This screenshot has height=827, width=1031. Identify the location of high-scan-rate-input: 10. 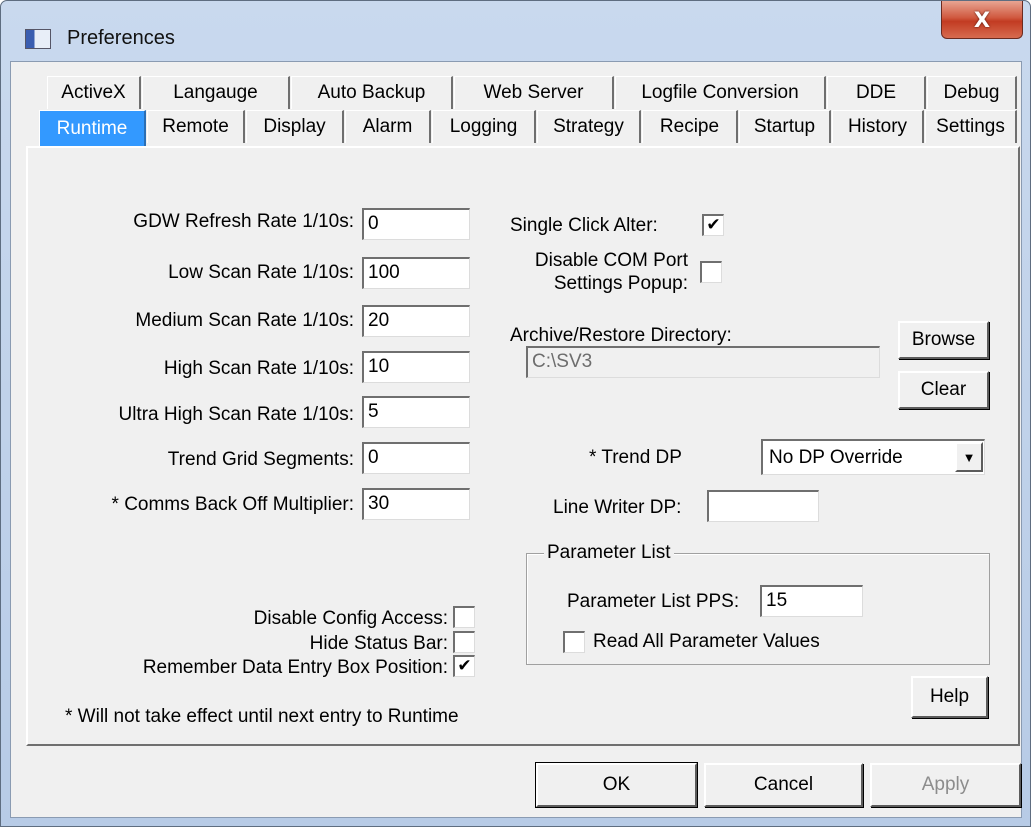
(416, 367).